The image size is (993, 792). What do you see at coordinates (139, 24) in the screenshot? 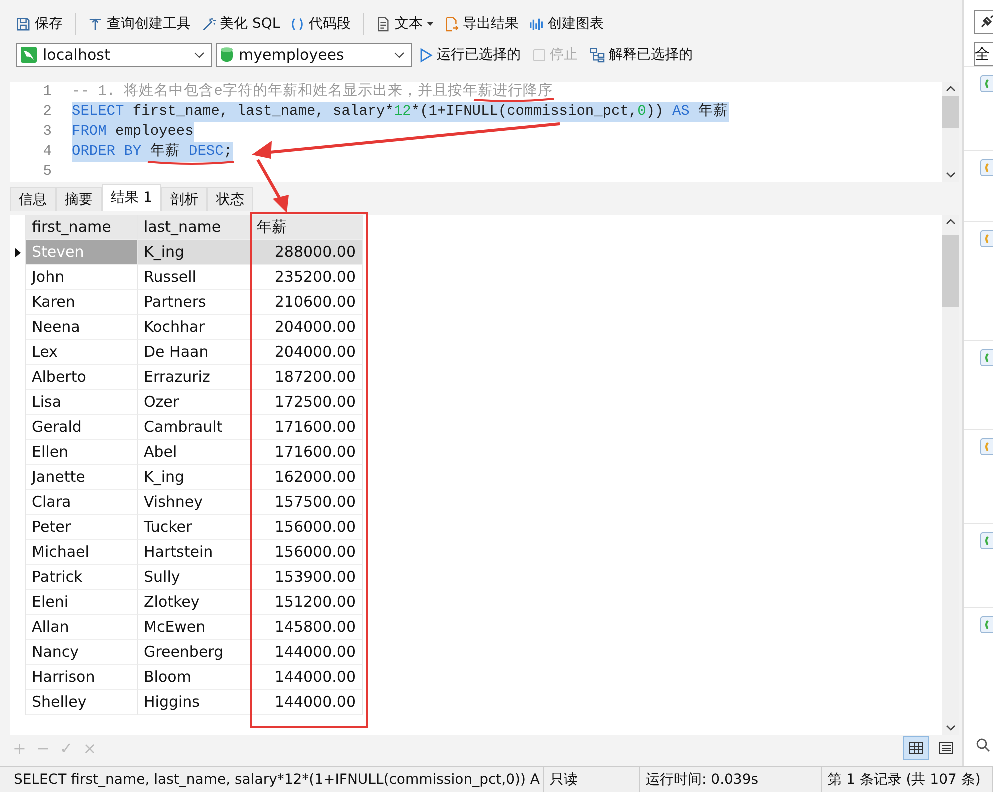
I see `toolbar-button: 查询创建工具` at bounding box center [139, 24].